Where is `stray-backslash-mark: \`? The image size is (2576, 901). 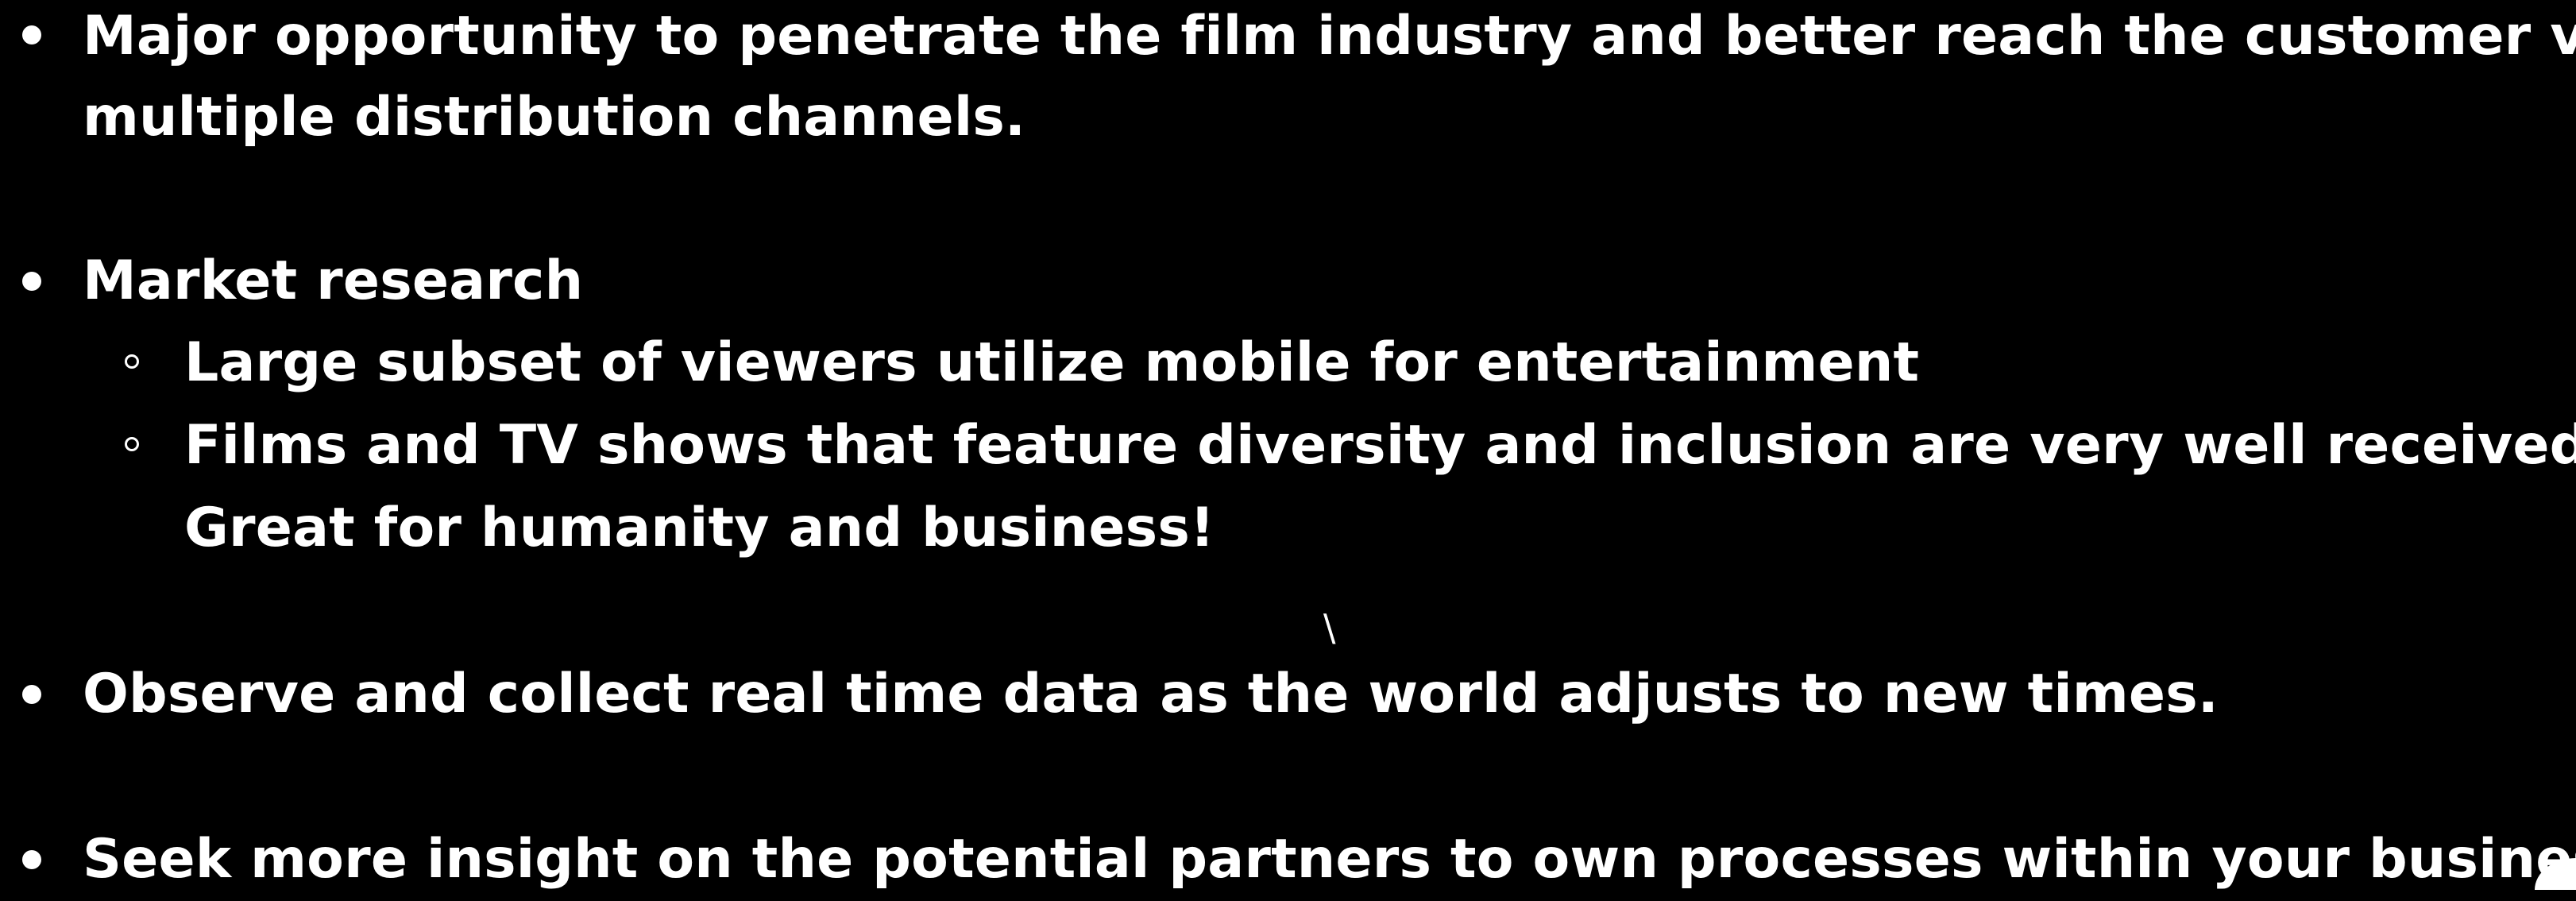 stray-backslash-mark: \ is located at coordinates (1329, 627).